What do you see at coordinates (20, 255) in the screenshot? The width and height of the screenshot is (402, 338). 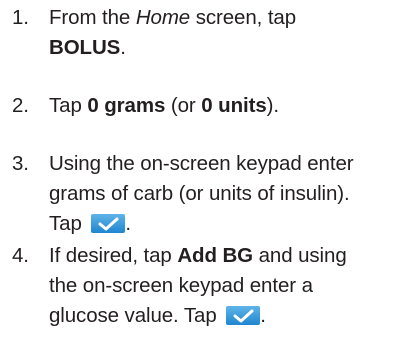 I see `step-number: 4.` at bounding box center [20, 255].